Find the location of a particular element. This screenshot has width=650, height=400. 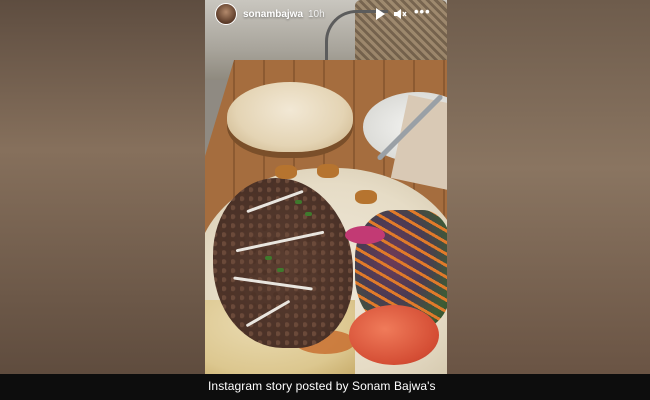

play-icon is located at coordinates (380, 14).